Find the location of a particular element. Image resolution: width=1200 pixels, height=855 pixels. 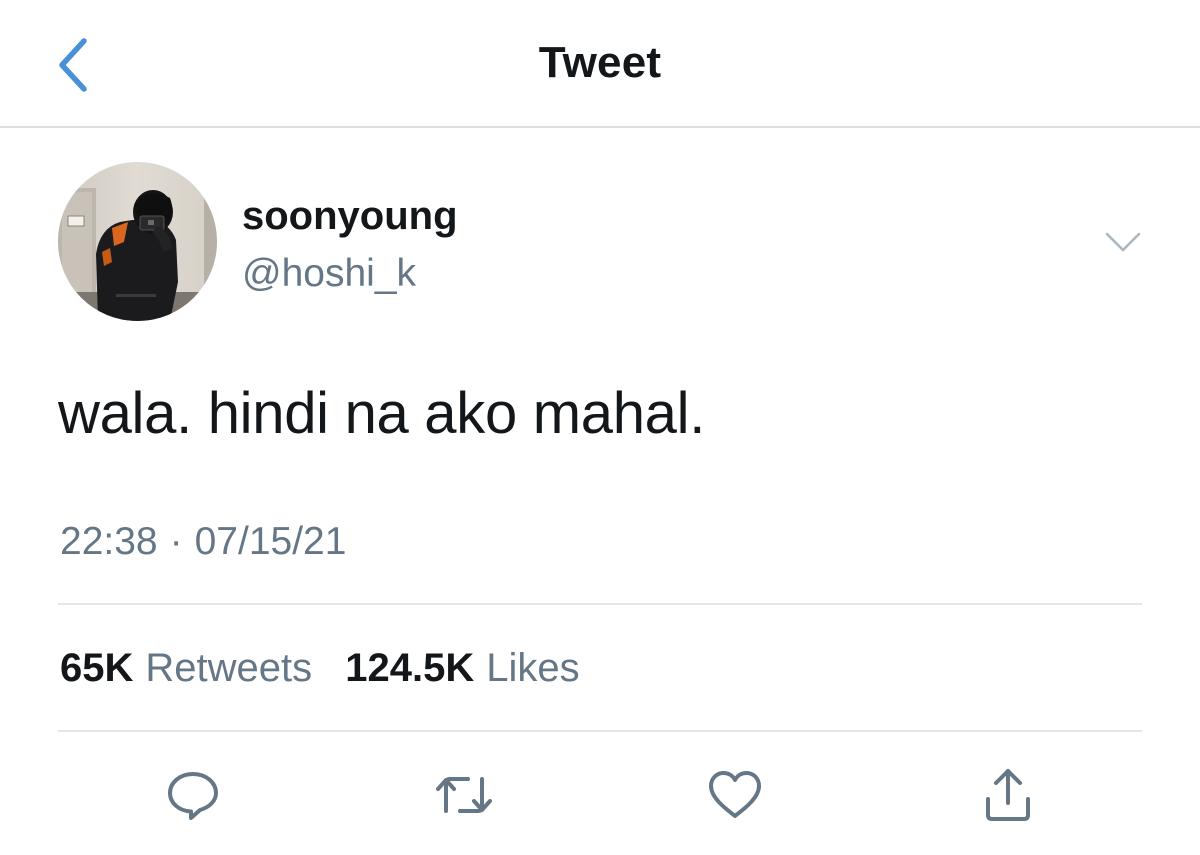

avatar is located at coordinates (137, 241).